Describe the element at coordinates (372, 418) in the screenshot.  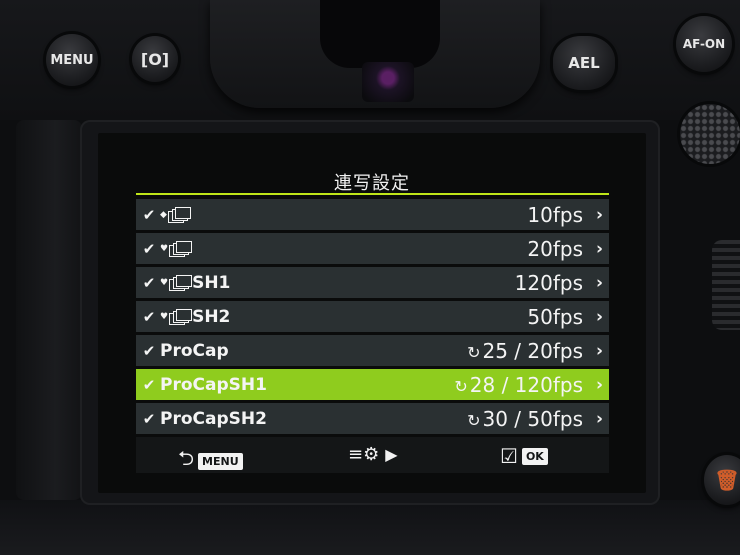
I see `menu-row: ✔ ProCapSH2 ↻ 30 / 50fps ›` at that location.